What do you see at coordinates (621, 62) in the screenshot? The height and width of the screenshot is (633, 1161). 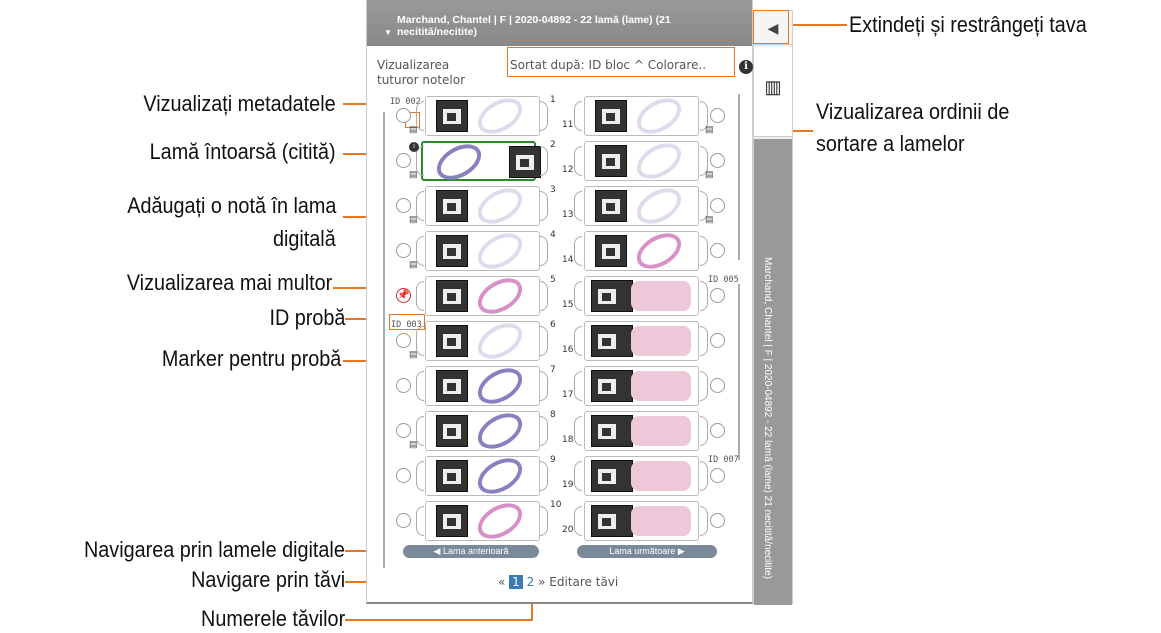 I see `sort-highlight-box` at bounding box center [621, 62].